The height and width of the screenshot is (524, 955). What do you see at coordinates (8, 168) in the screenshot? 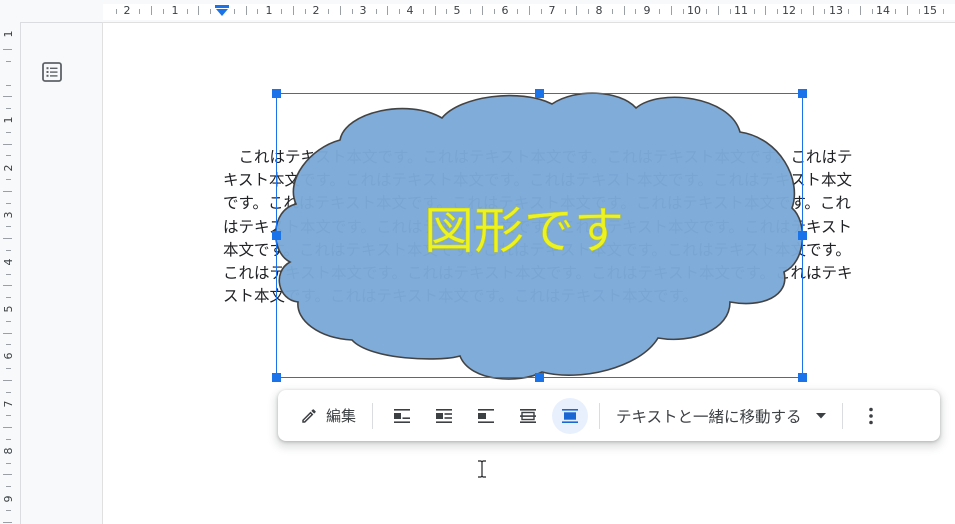
I see `left-ruler-label: 2` at bounding box center [8, 168].